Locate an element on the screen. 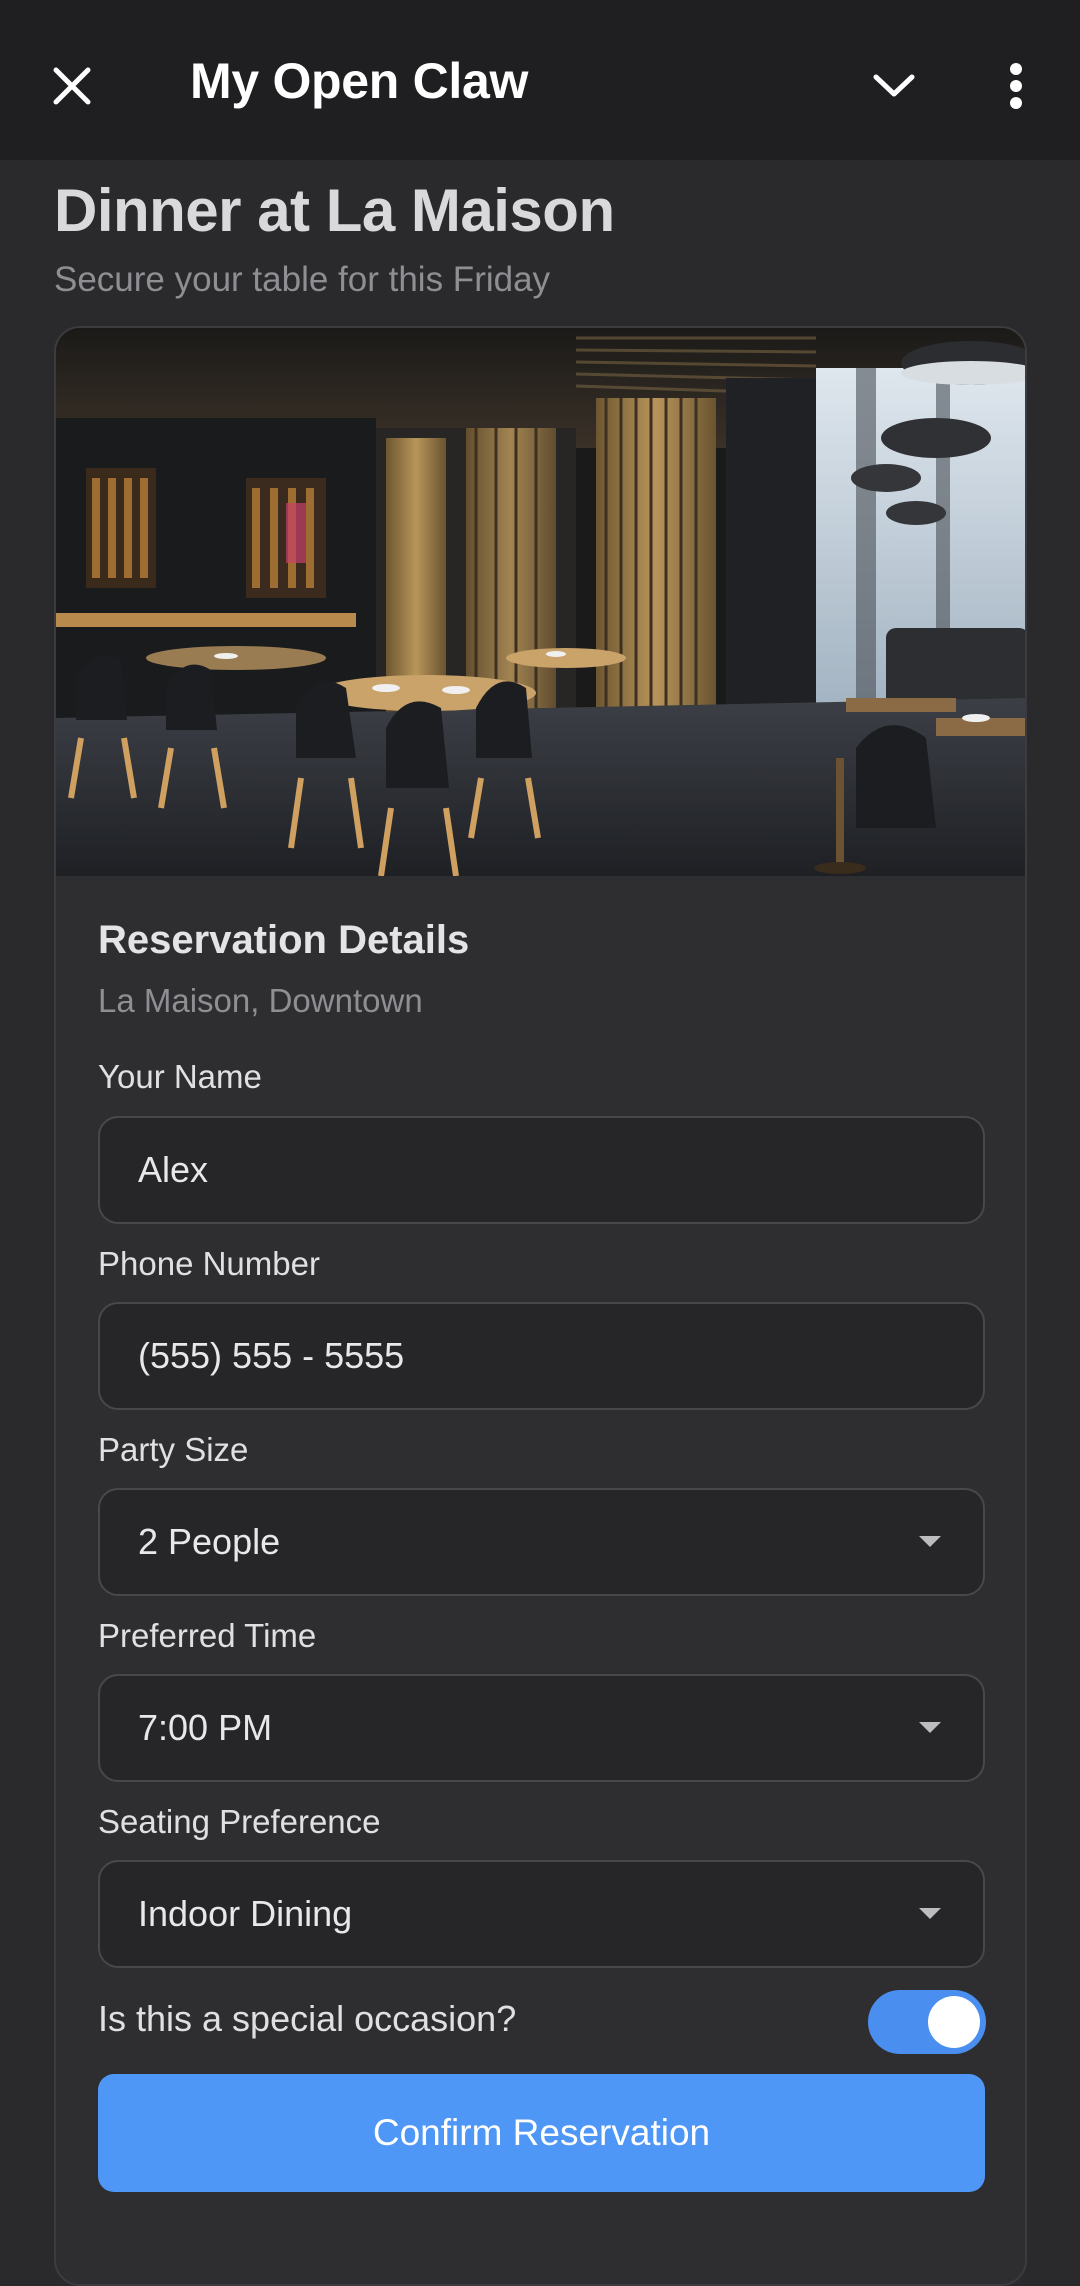 This screenshot has width=1080, height=2286. special-occasion-toggle is located at coordinates (927, 2022).